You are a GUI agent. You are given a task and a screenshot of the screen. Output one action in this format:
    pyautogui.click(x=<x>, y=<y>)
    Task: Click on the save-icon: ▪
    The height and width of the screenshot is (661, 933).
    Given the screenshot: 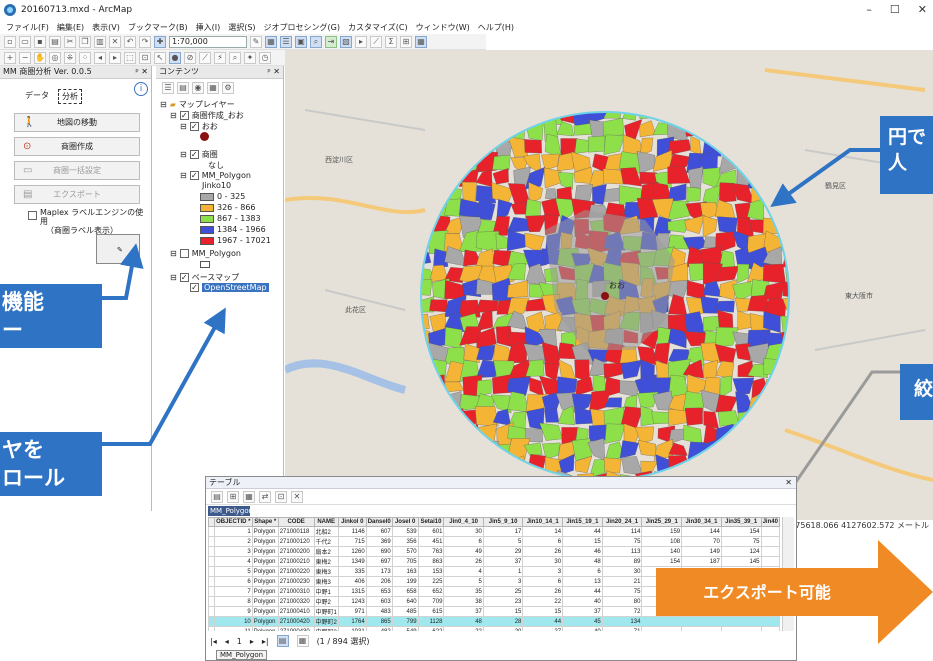 What is the action you would take?
    pyautogui.click(x=40, y=41)
    